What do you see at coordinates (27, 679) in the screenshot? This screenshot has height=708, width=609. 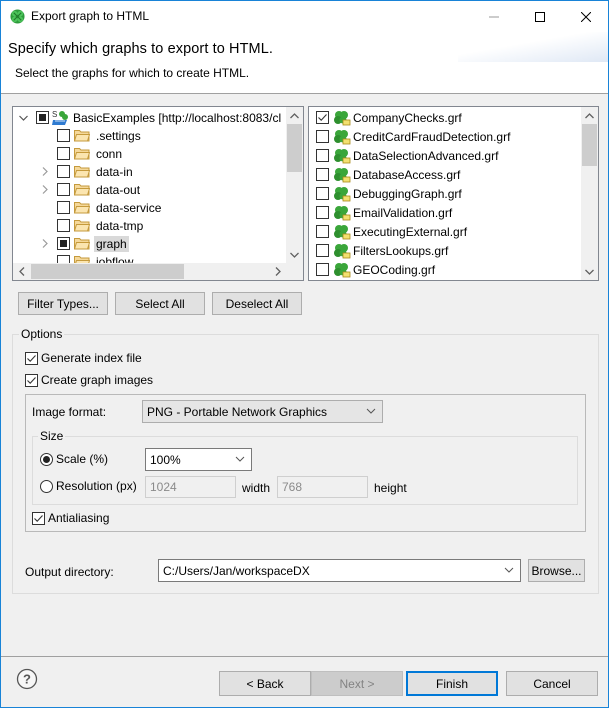 I see `help-icon: ?` at bounding box center [27, 679].